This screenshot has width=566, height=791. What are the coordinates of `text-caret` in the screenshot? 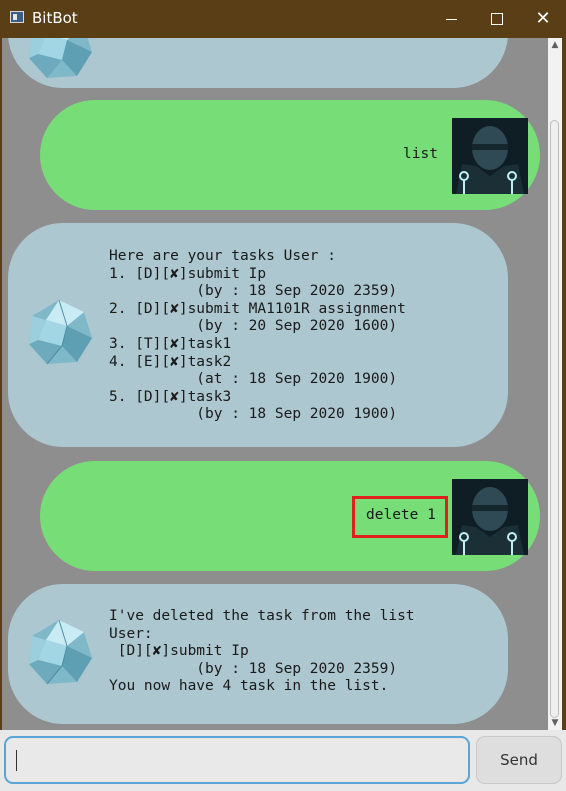 It's located at (16, 760).